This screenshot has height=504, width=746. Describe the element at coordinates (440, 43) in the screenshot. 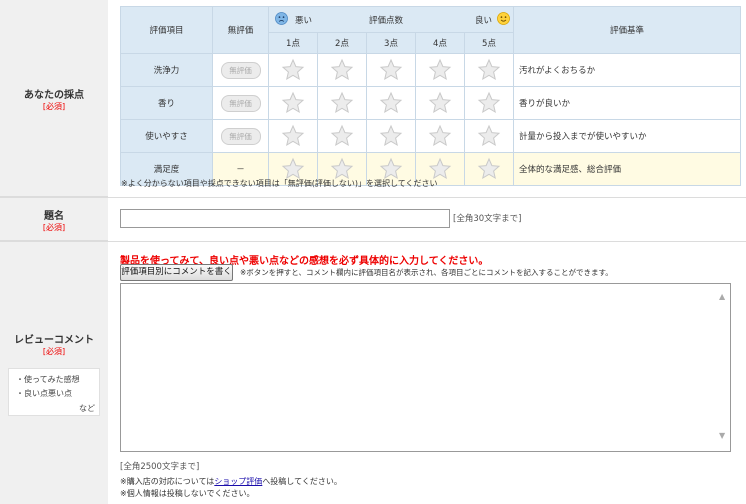

I see `score-label-4: 4点` at that location.